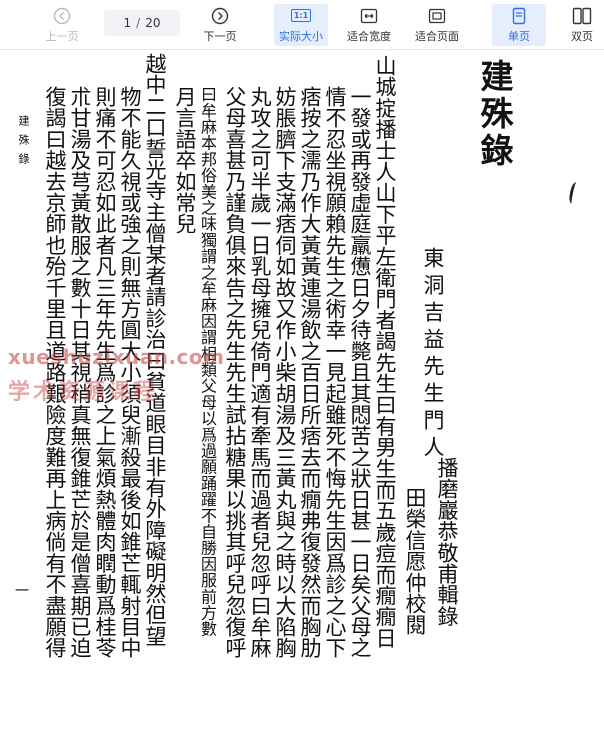 The image size is (604, 750). I want to click on single-page-icon, so click(519, 16).